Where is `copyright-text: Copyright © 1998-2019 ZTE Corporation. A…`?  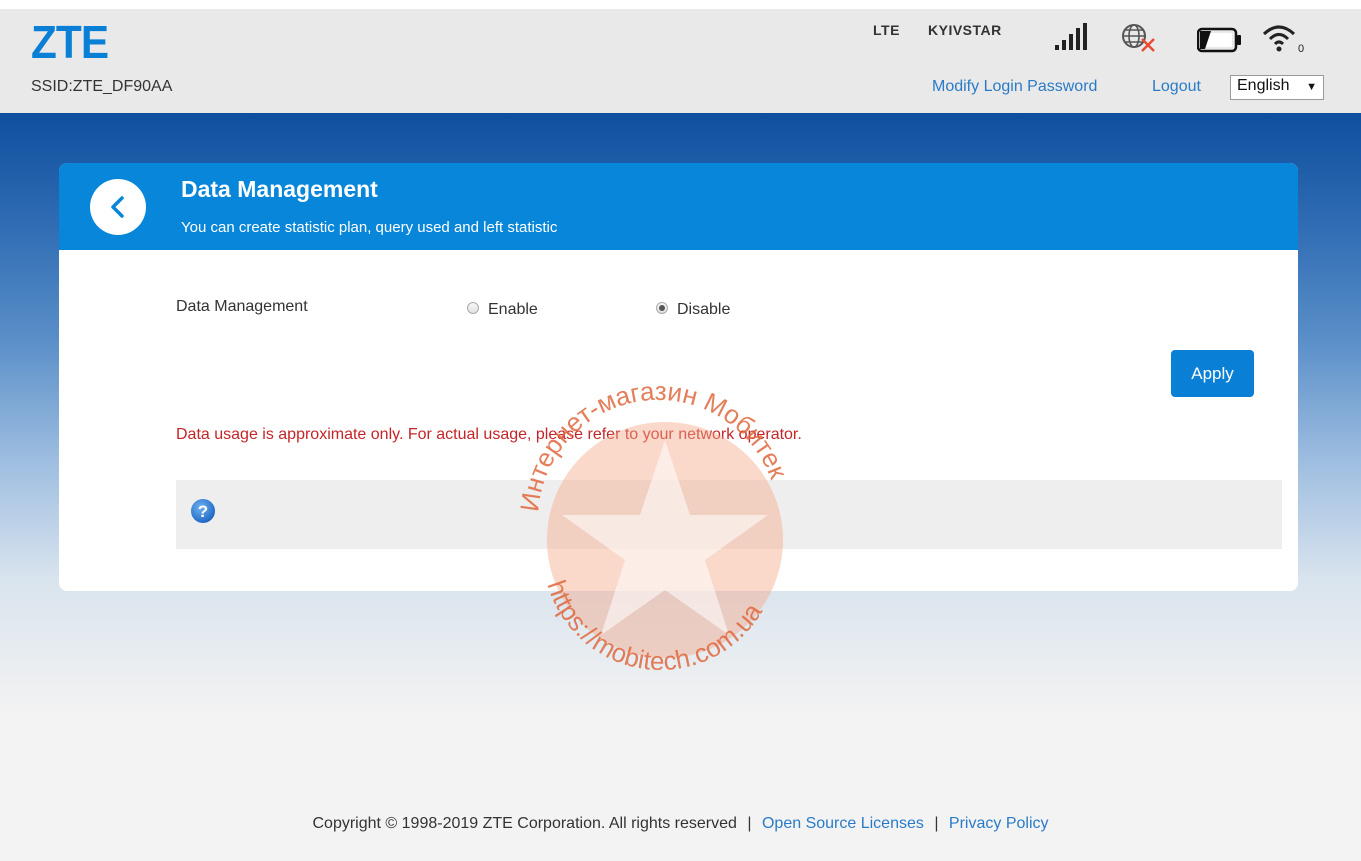
copyright-text: Copyright © 1998-2019 ZTE Corporation. A… is located at coordinates (524, 823).